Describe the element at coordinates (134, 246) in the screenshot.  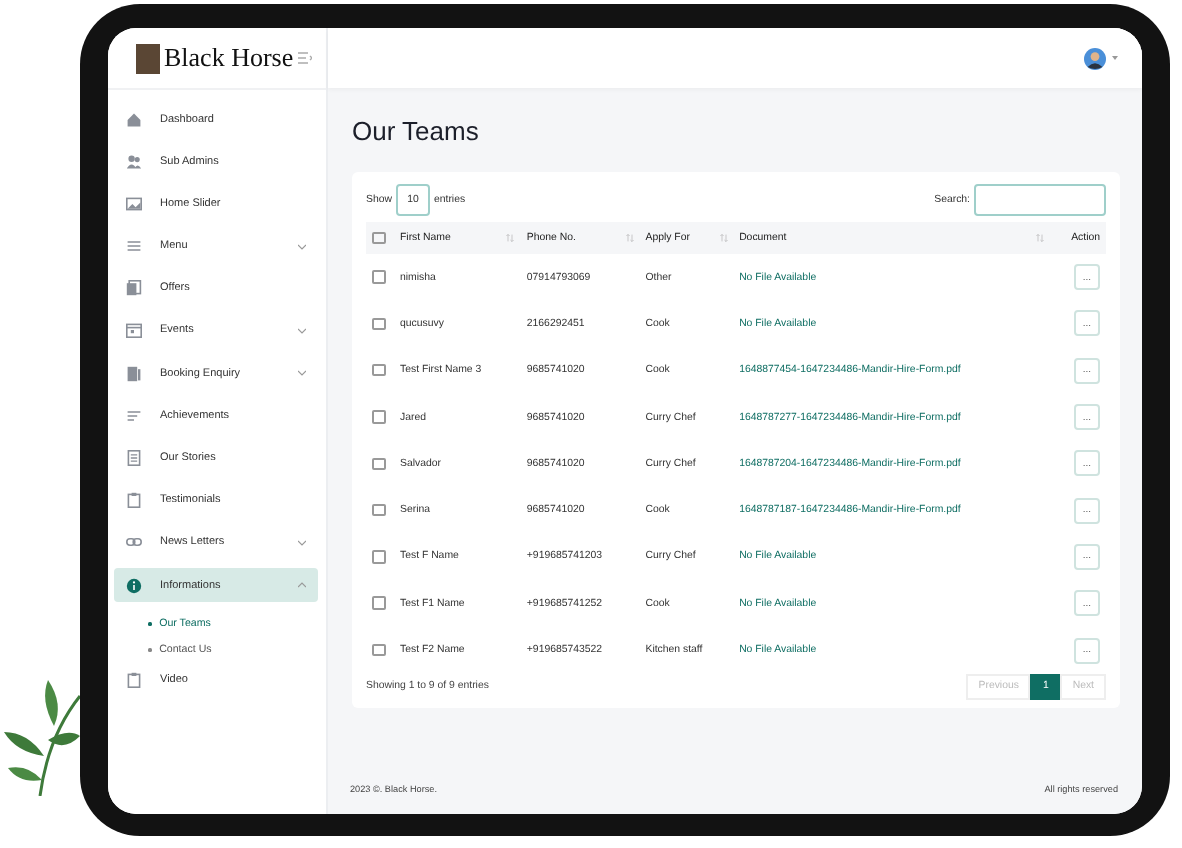
I see `list-icon` at that location.